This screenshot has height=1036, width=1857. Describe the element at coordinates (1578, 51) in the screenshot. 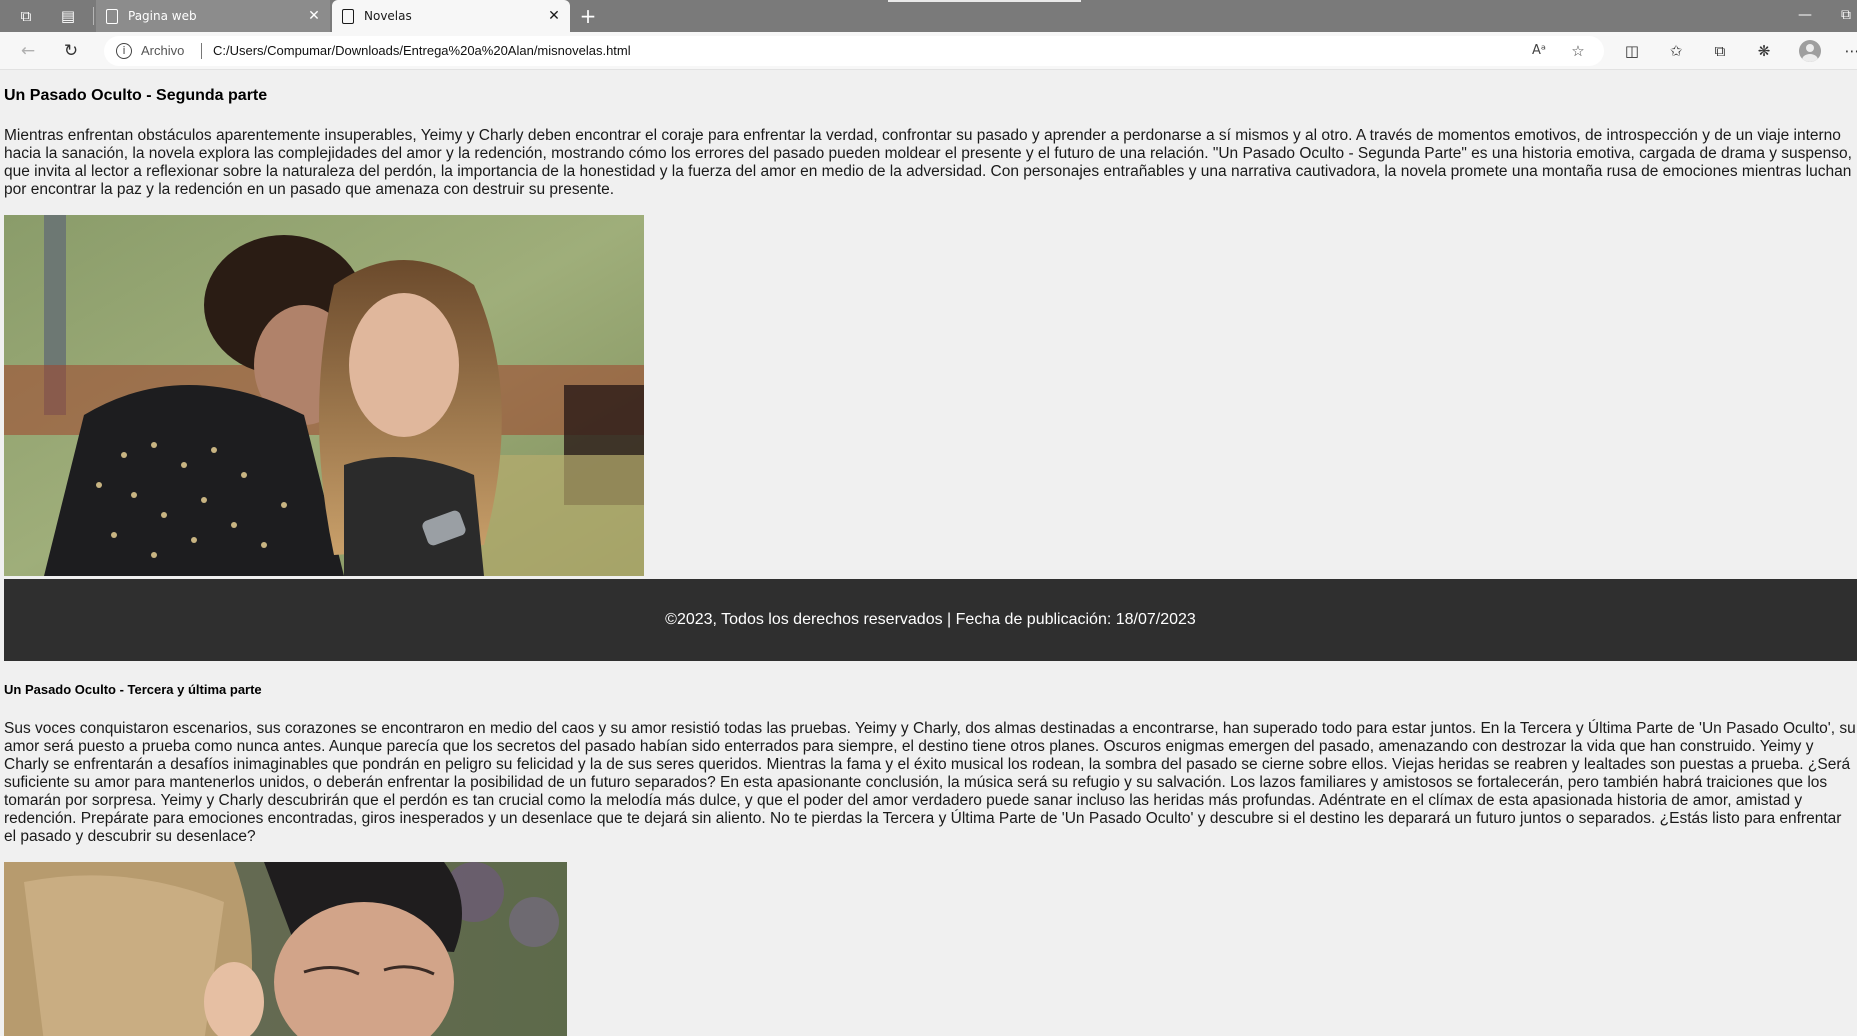

I see `star-icon: ☆` at that location.